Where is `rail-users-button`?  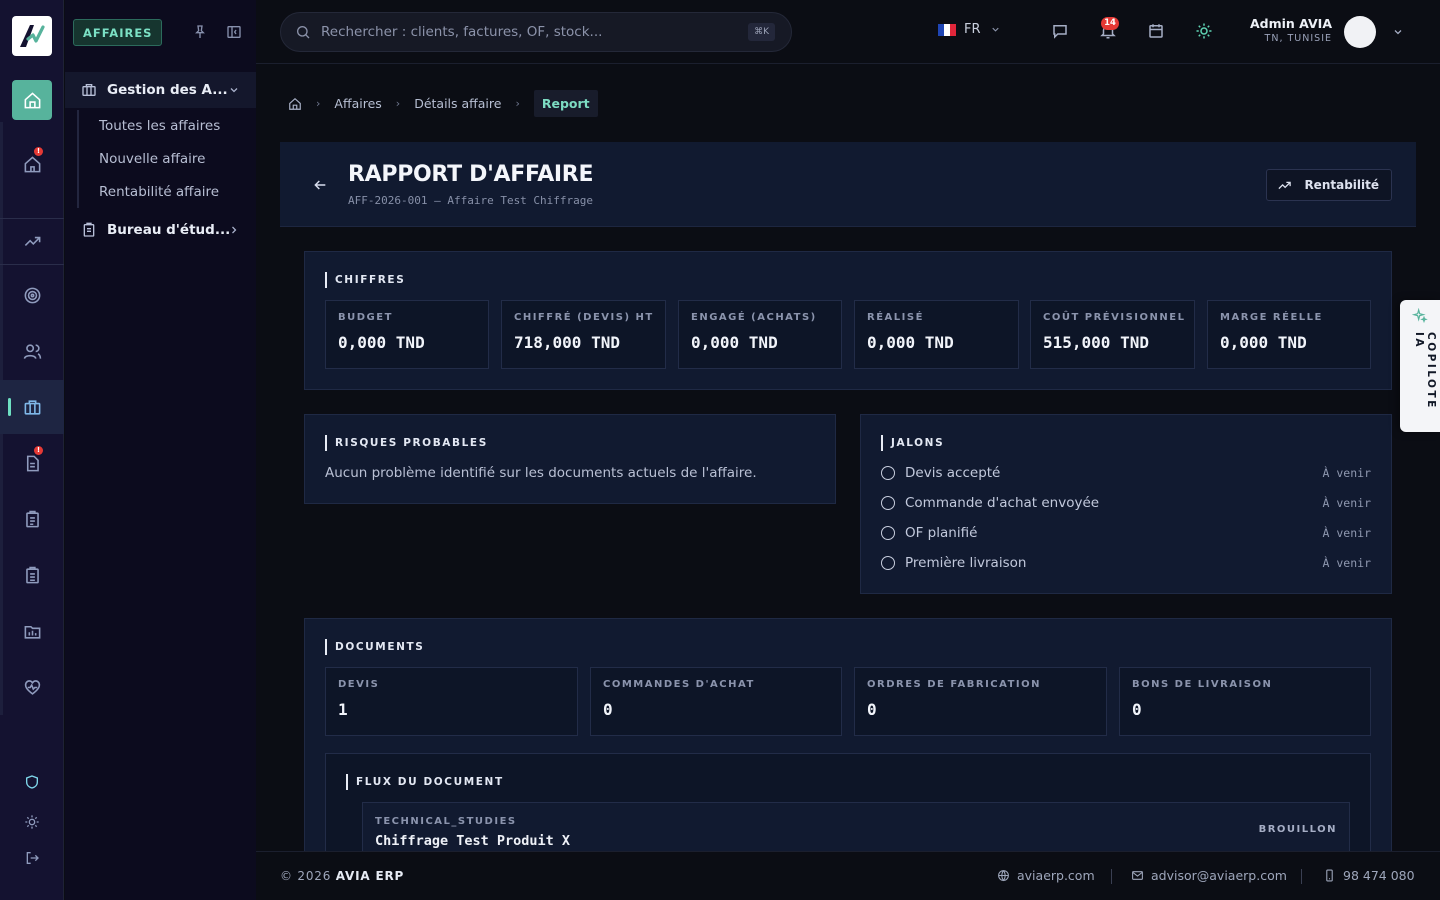 rail-users-button is located at coordinates (32, 351).